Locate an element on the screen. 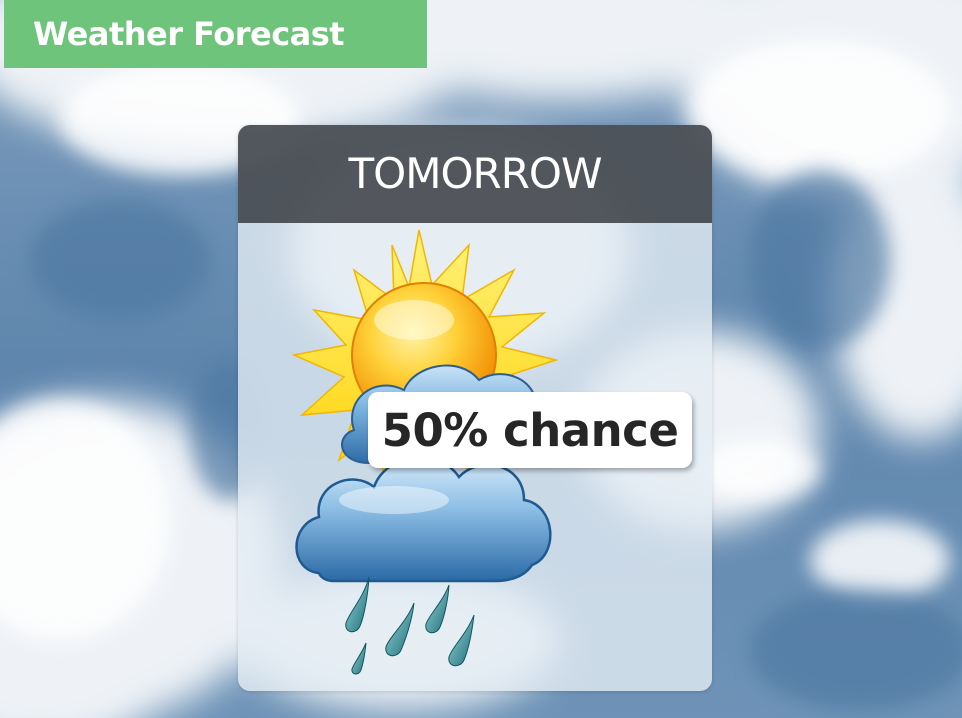 The height and width of the screenshot is (718, 962). app-header: Weather Forecast is located at coordinates (215, 34).